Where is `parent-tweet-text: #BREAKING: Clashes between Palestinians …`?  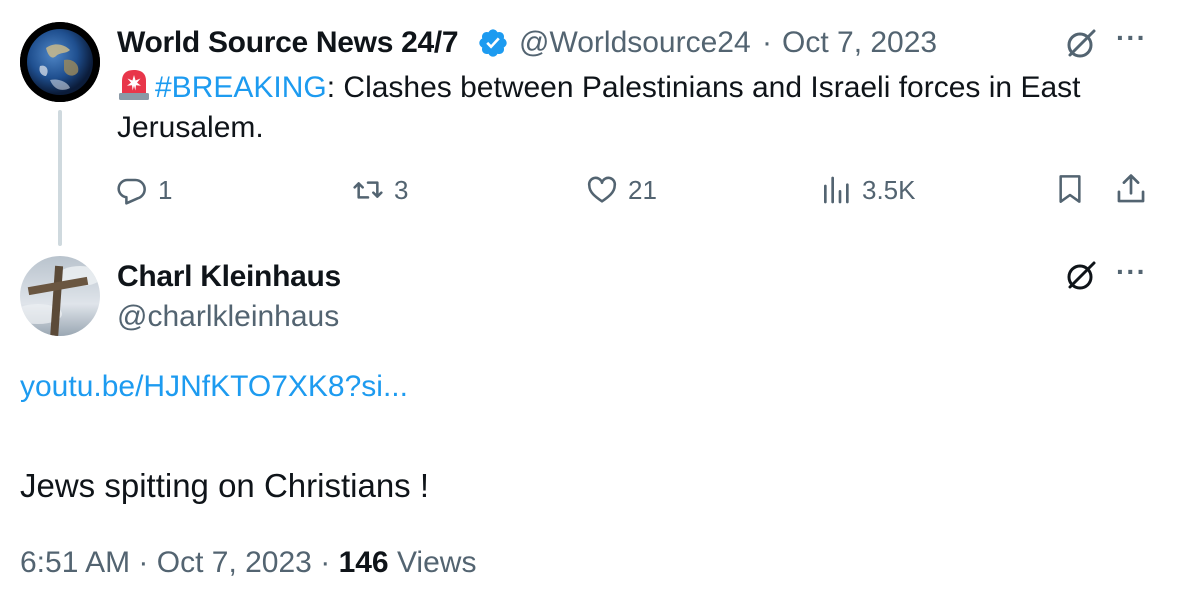
parent-tweet-text: #BREAKING: Clashes between Palestinians … is located at coordinates (622, 108).